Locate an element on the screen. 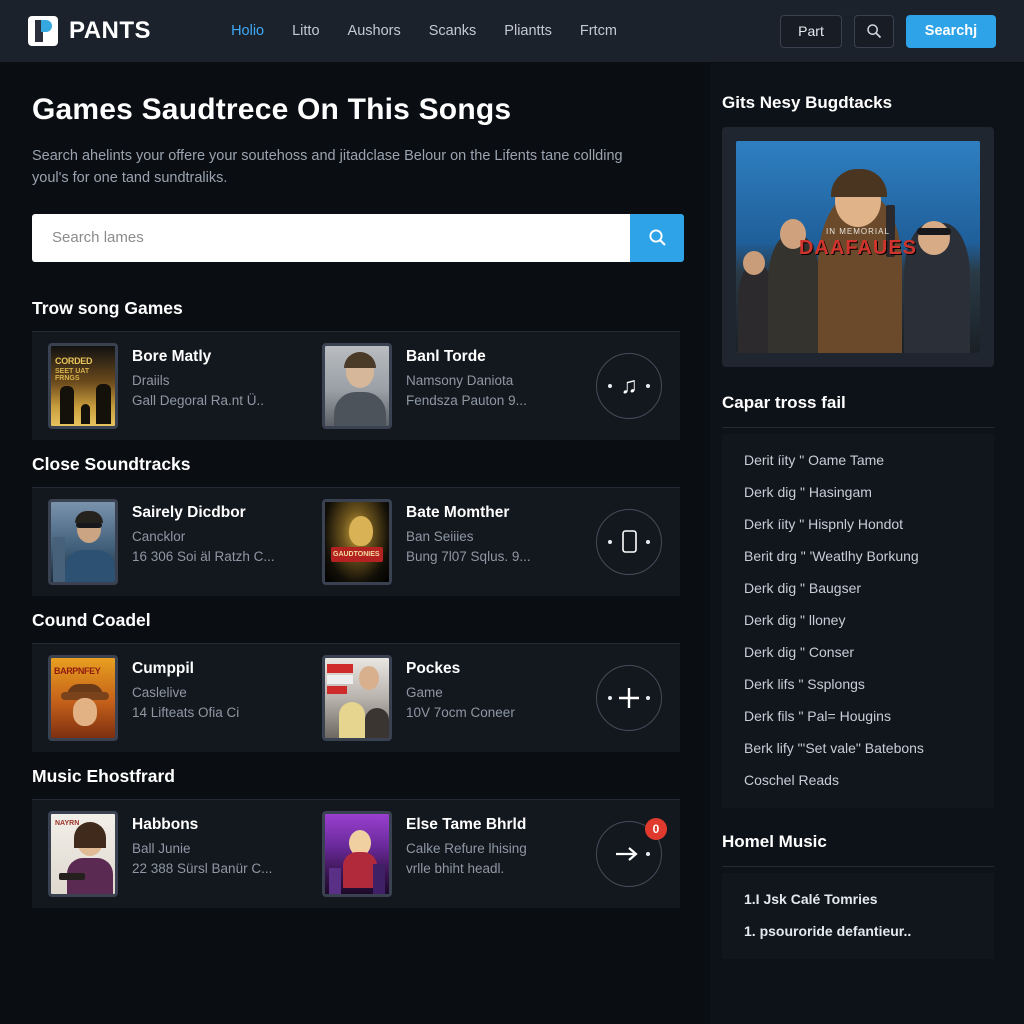  nav-link-aushors: Aushors is located at coordinates (374, 31).